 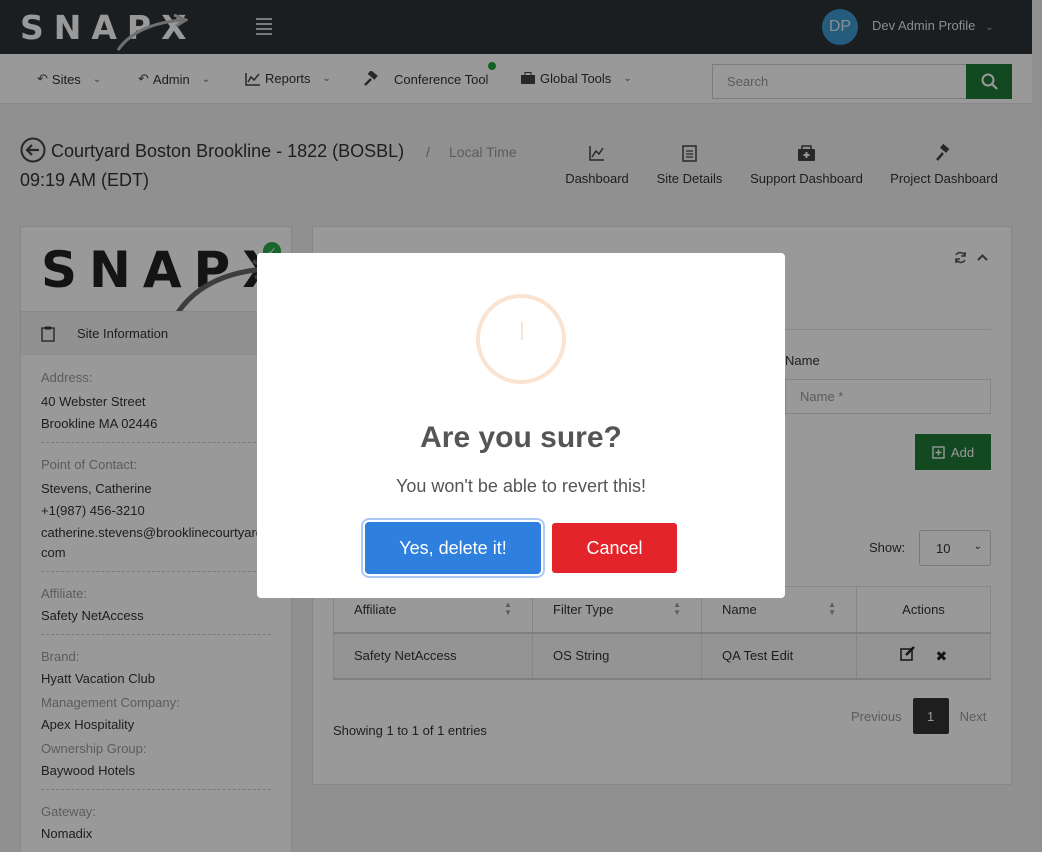 I want to click on confirm-delete-button: Yes, delete it!, so click(x=453, y=548).